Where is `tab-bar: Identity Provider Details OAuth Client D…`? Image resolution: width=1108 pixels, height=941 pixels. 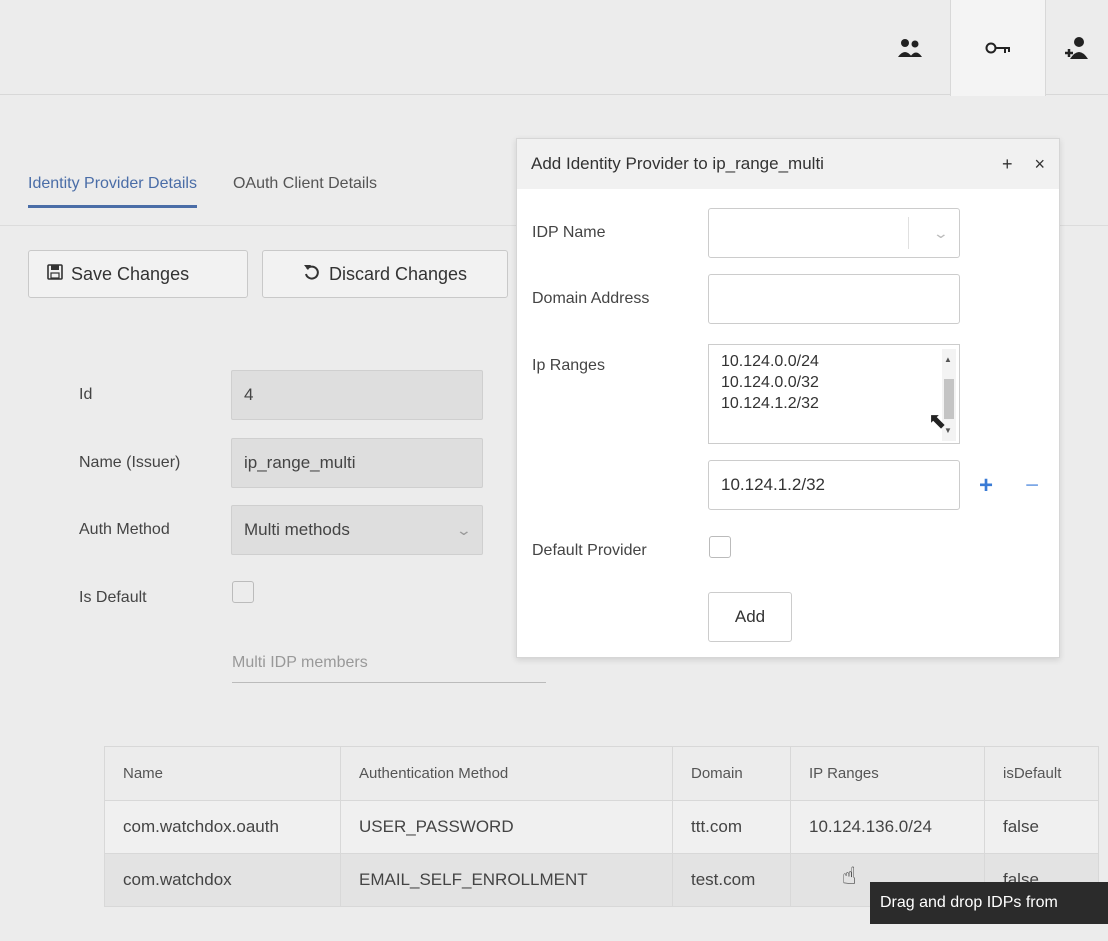
tab-bar: Identity Provider Details OAuth Client D… is located at coordinates (202, 191).